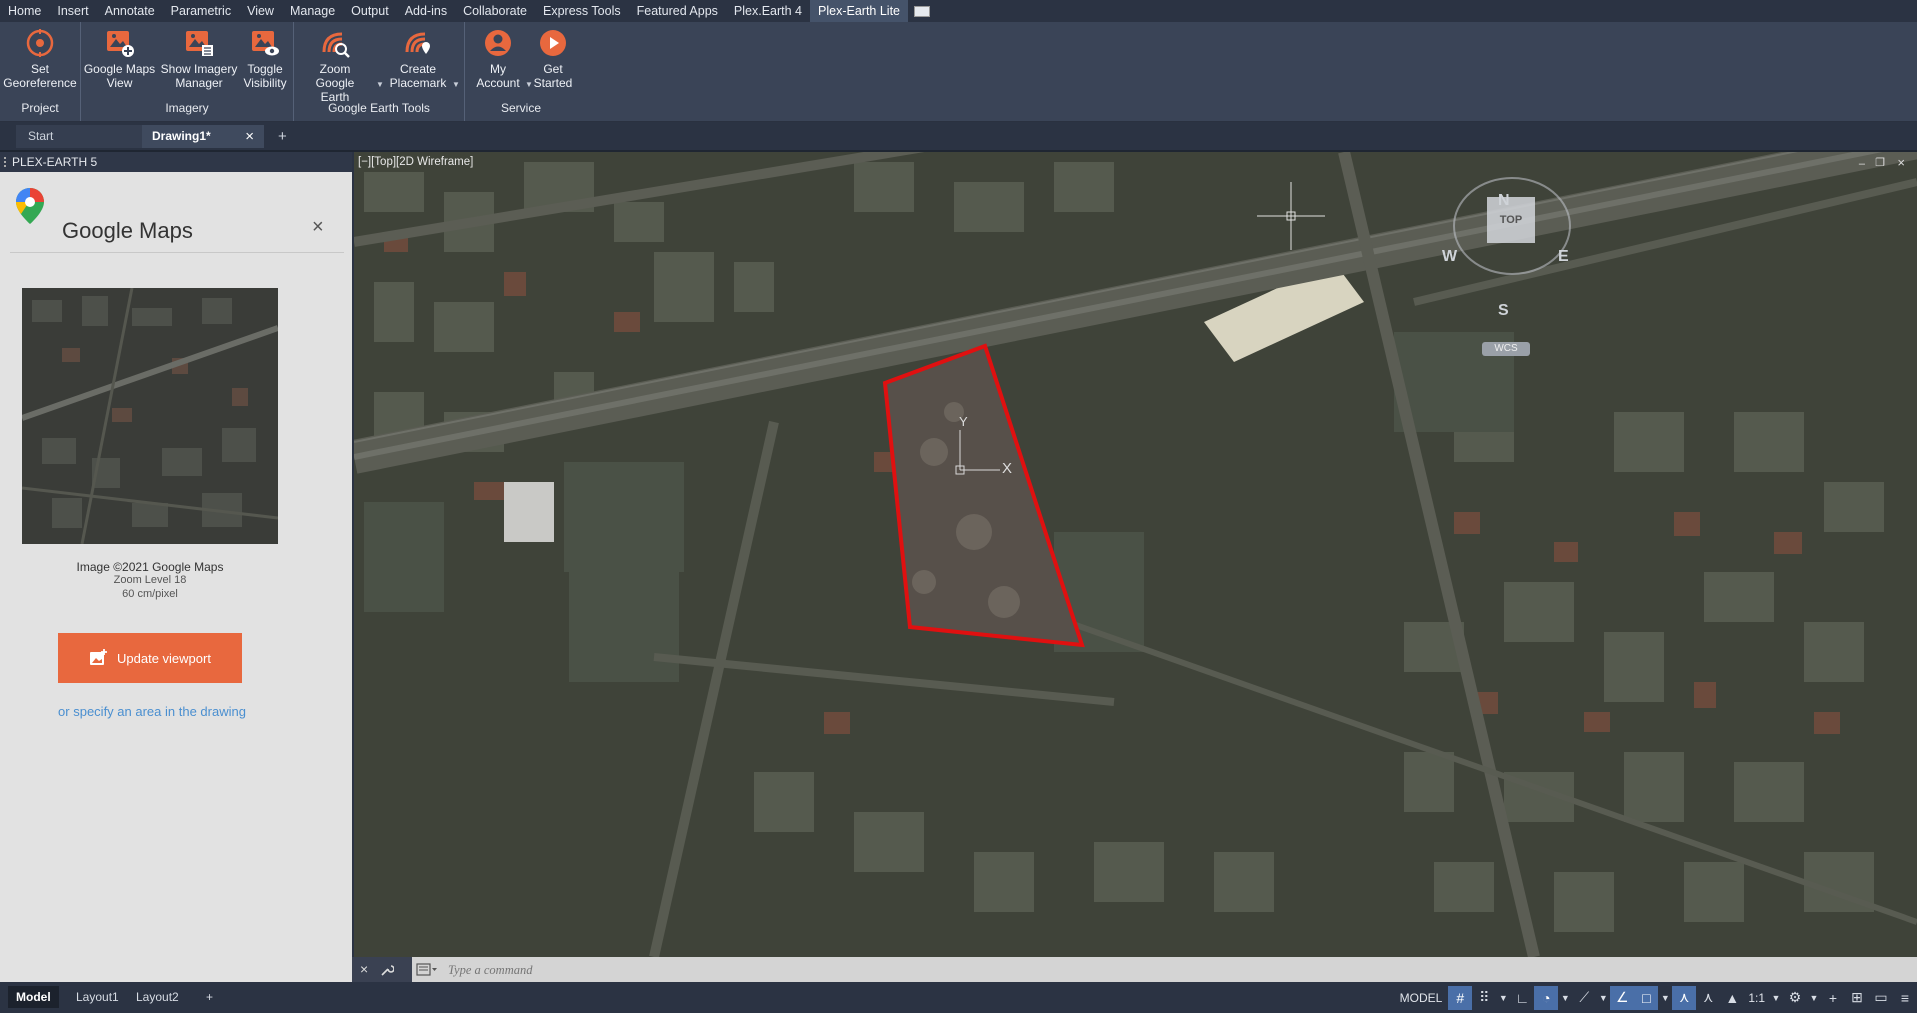  I want to click on zoom-level: Zoom Level 18, so click(150, 580).